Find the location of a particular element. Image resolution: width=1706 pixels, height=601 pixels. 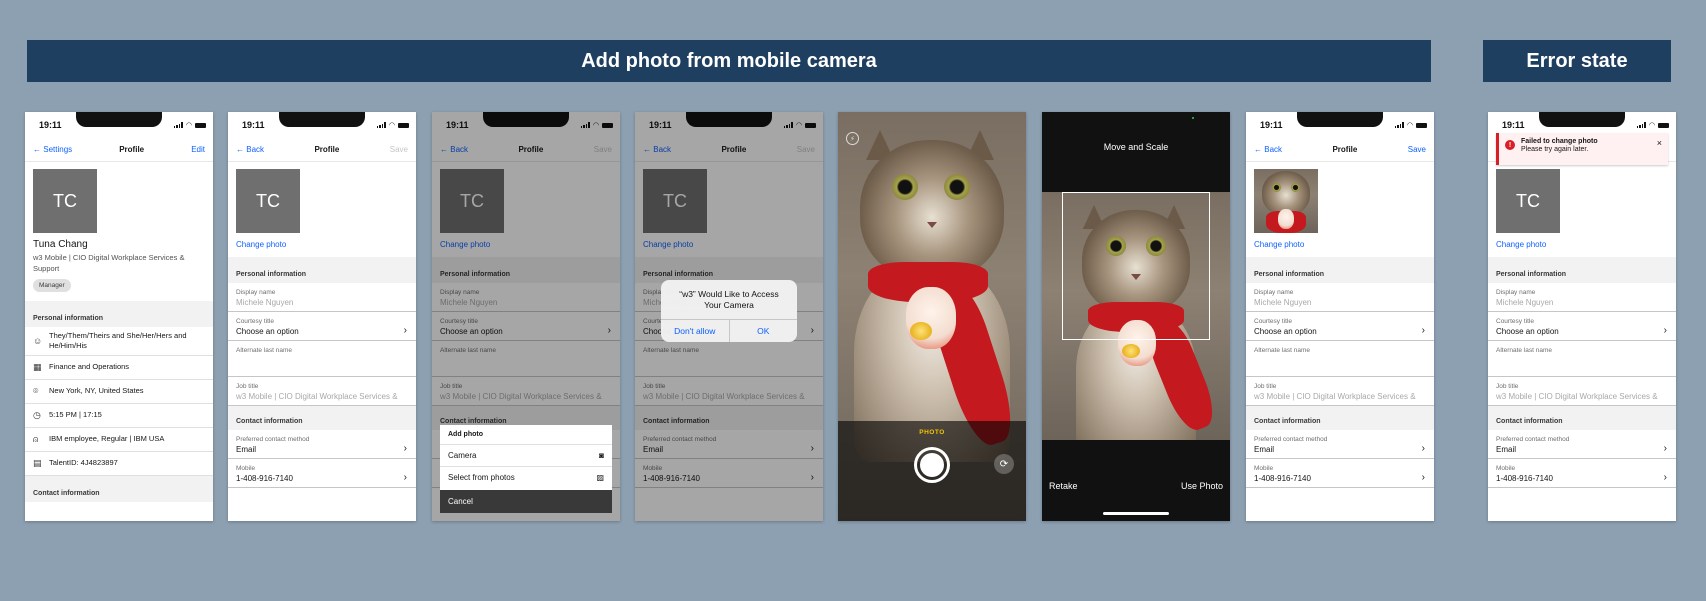

crop-frame is located at coordinates (1136, 266).